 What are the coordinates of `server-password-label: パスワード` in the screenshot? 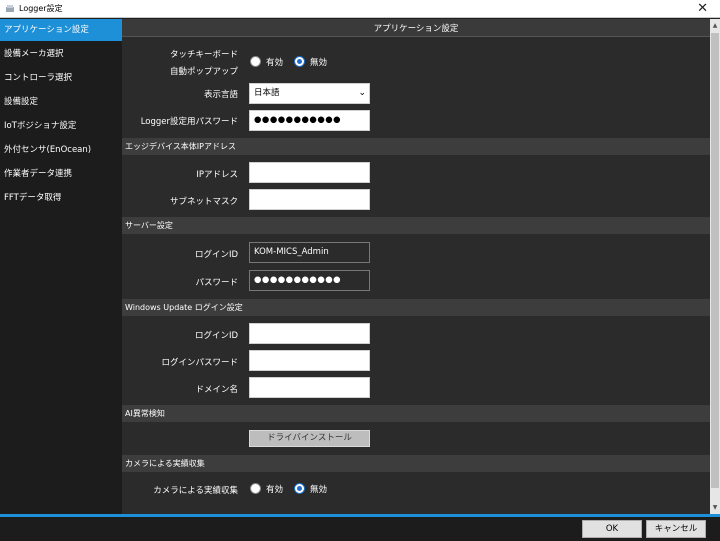 It's located at (216, 283).